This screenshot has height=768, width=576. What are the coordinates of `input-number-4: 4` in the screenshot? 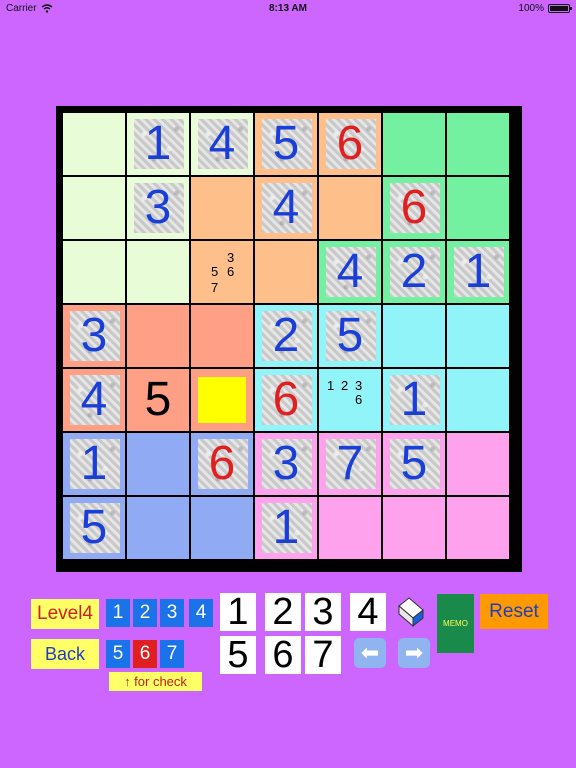 It's located at (368, 612).